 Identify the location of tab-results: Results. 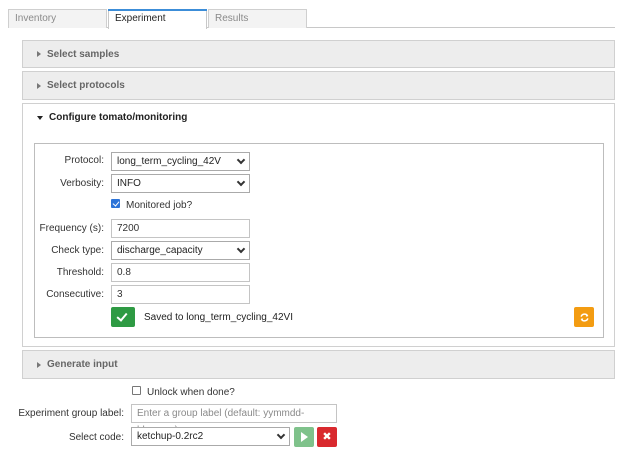
(257, 18).